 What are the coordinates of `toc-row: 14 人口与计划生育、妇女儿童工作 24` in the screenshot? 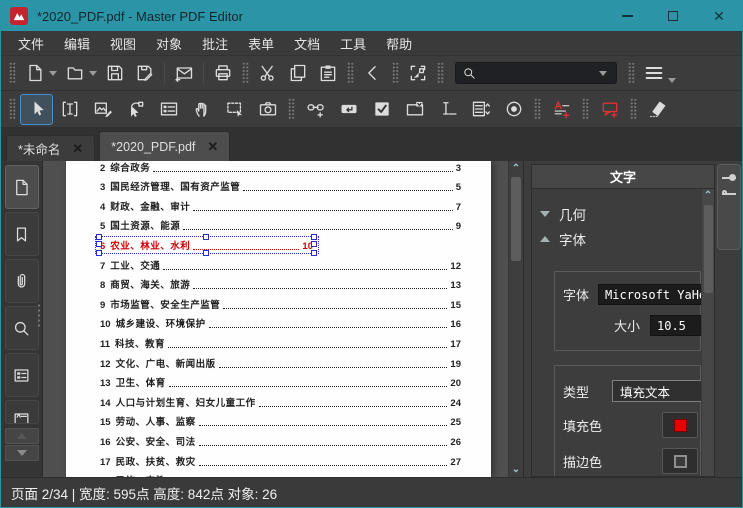 It's located at (280, 399).